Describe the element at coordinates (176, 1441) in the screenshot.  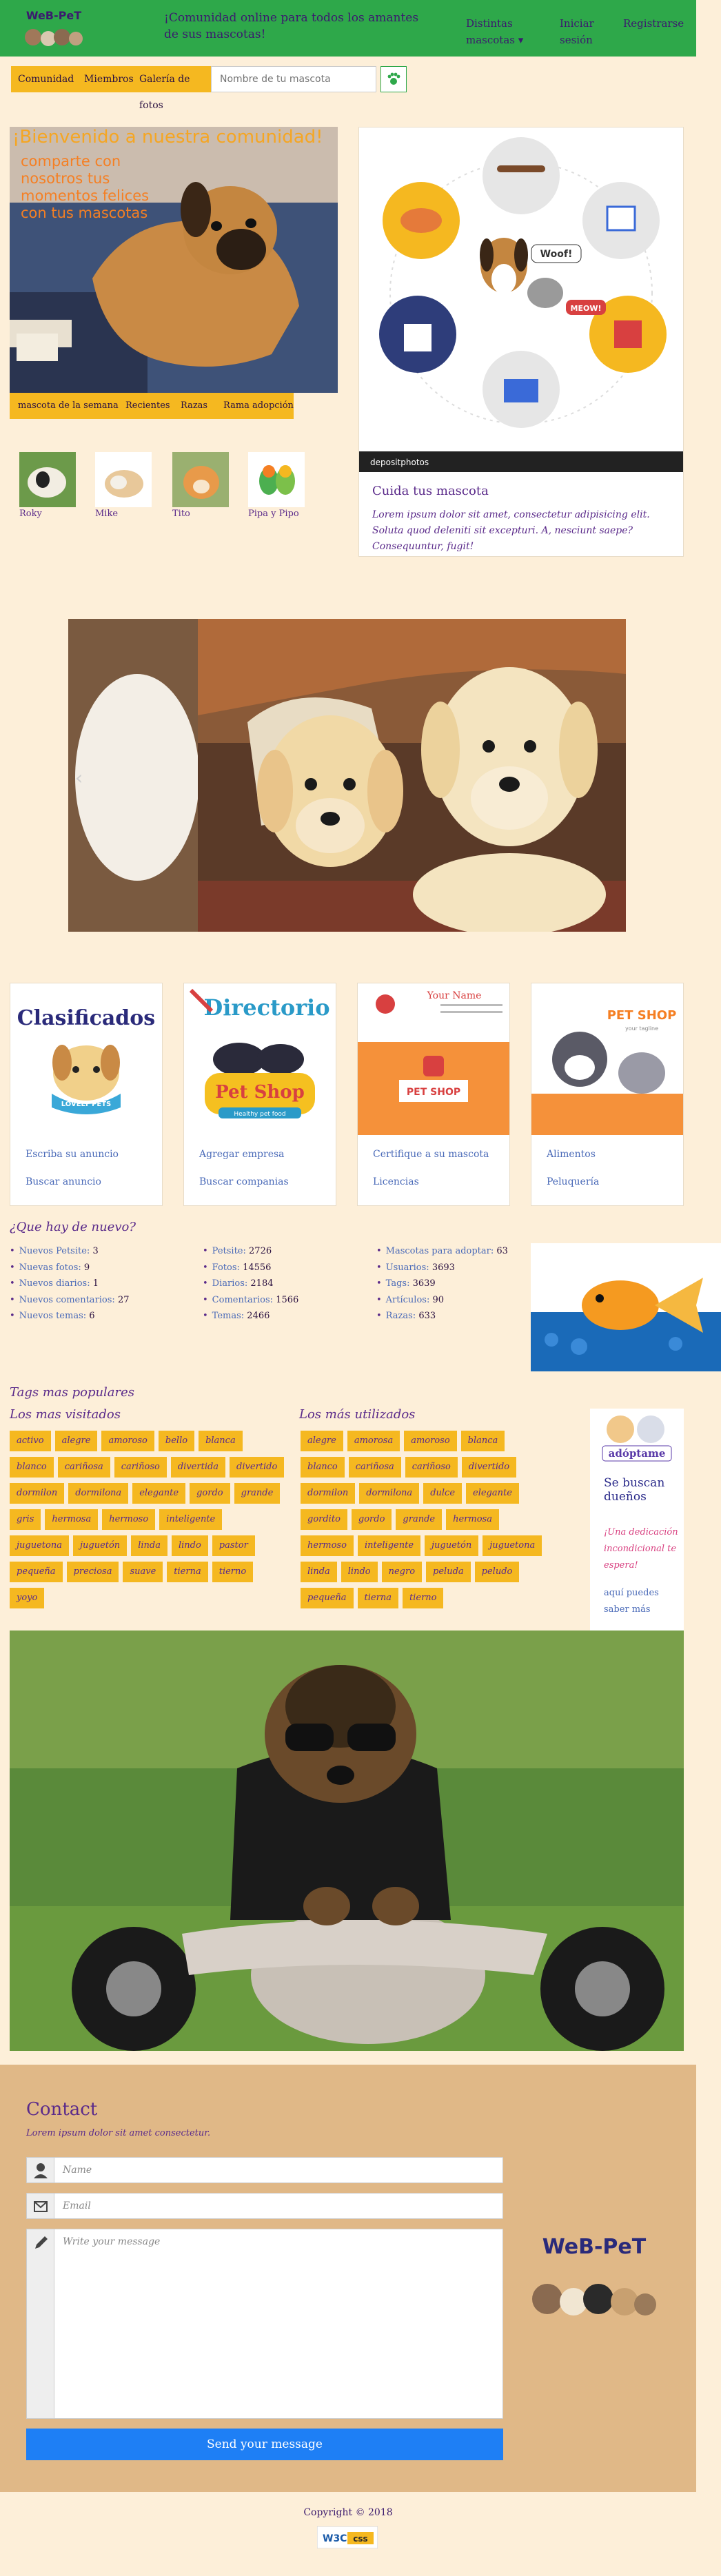
I see `tag-link: bello` at that location.